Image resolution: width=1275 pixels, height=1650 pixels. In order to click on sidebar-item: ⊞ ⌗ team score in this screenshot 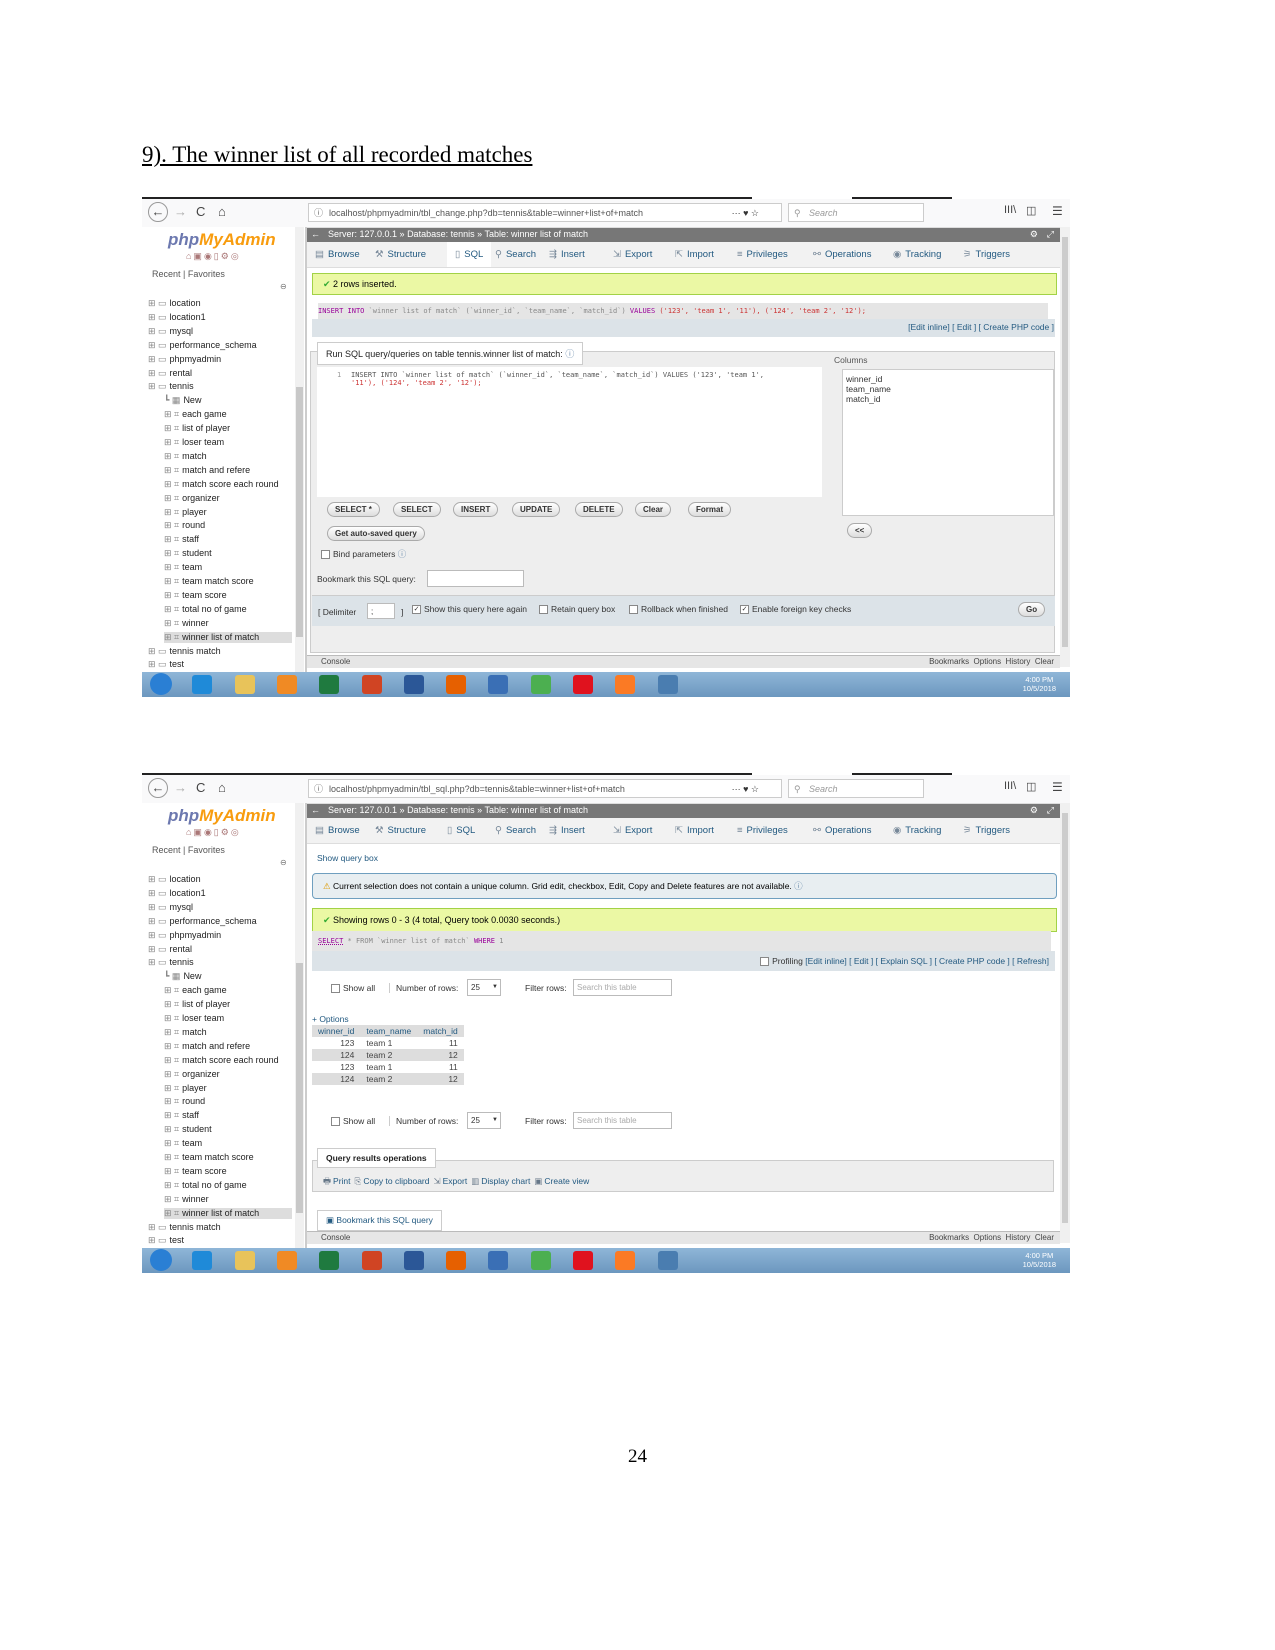, I will do `click(195, 595)`.